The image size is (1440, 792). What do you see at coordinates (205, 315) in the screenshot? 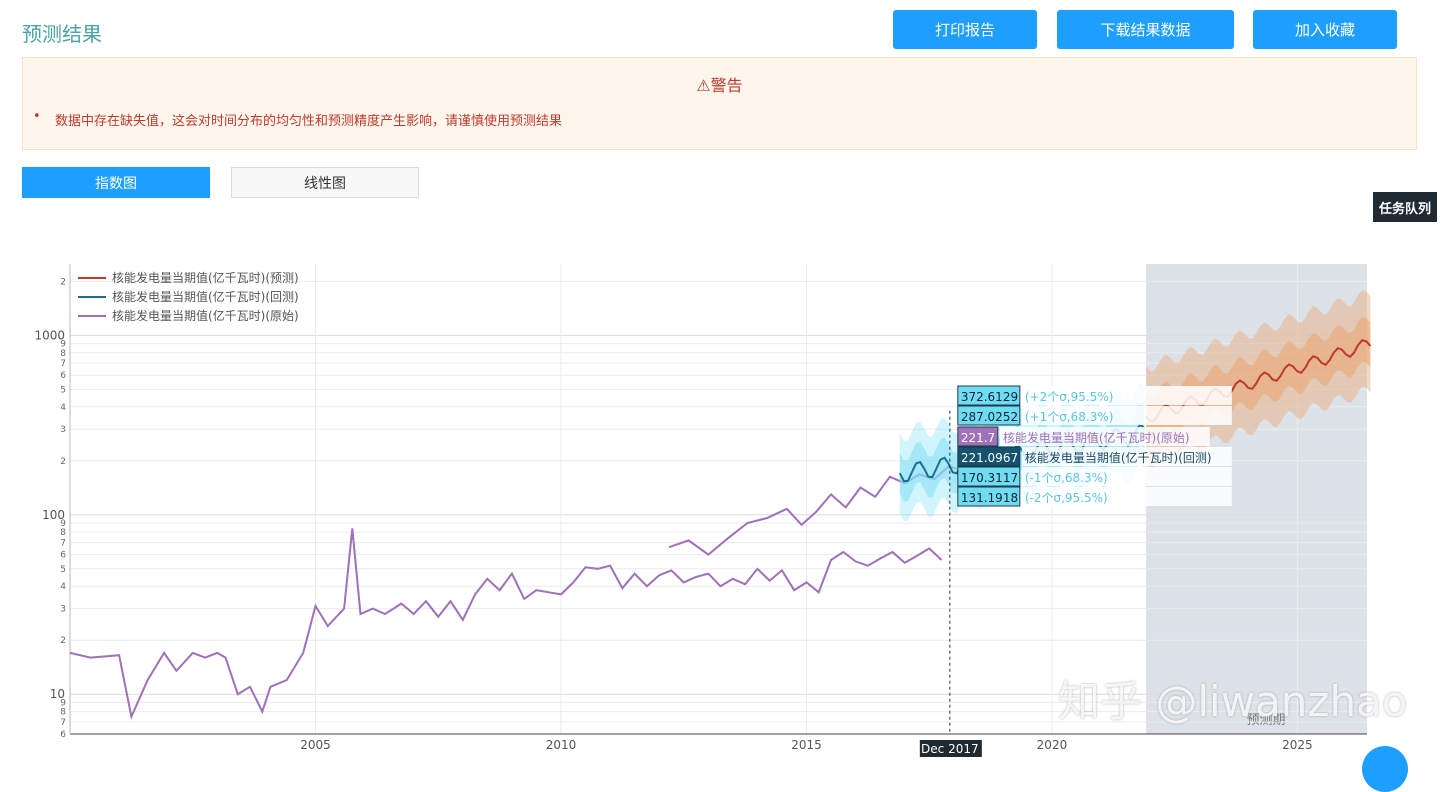
I see `legend-entry: 核能发电量当期值(亿千瓦时)(原始)` at bounding box center [205, 315].